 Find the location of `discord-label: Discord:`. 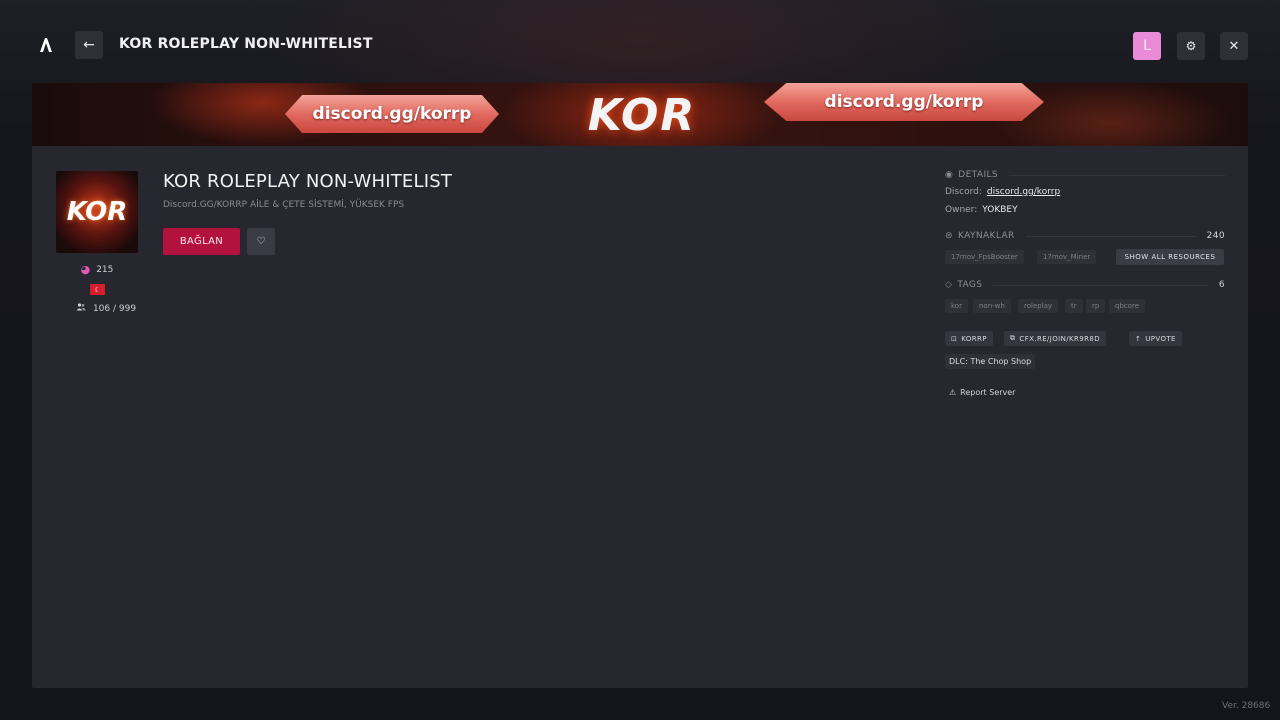

discord-label: Discord: is located at coordinates (963, 192).